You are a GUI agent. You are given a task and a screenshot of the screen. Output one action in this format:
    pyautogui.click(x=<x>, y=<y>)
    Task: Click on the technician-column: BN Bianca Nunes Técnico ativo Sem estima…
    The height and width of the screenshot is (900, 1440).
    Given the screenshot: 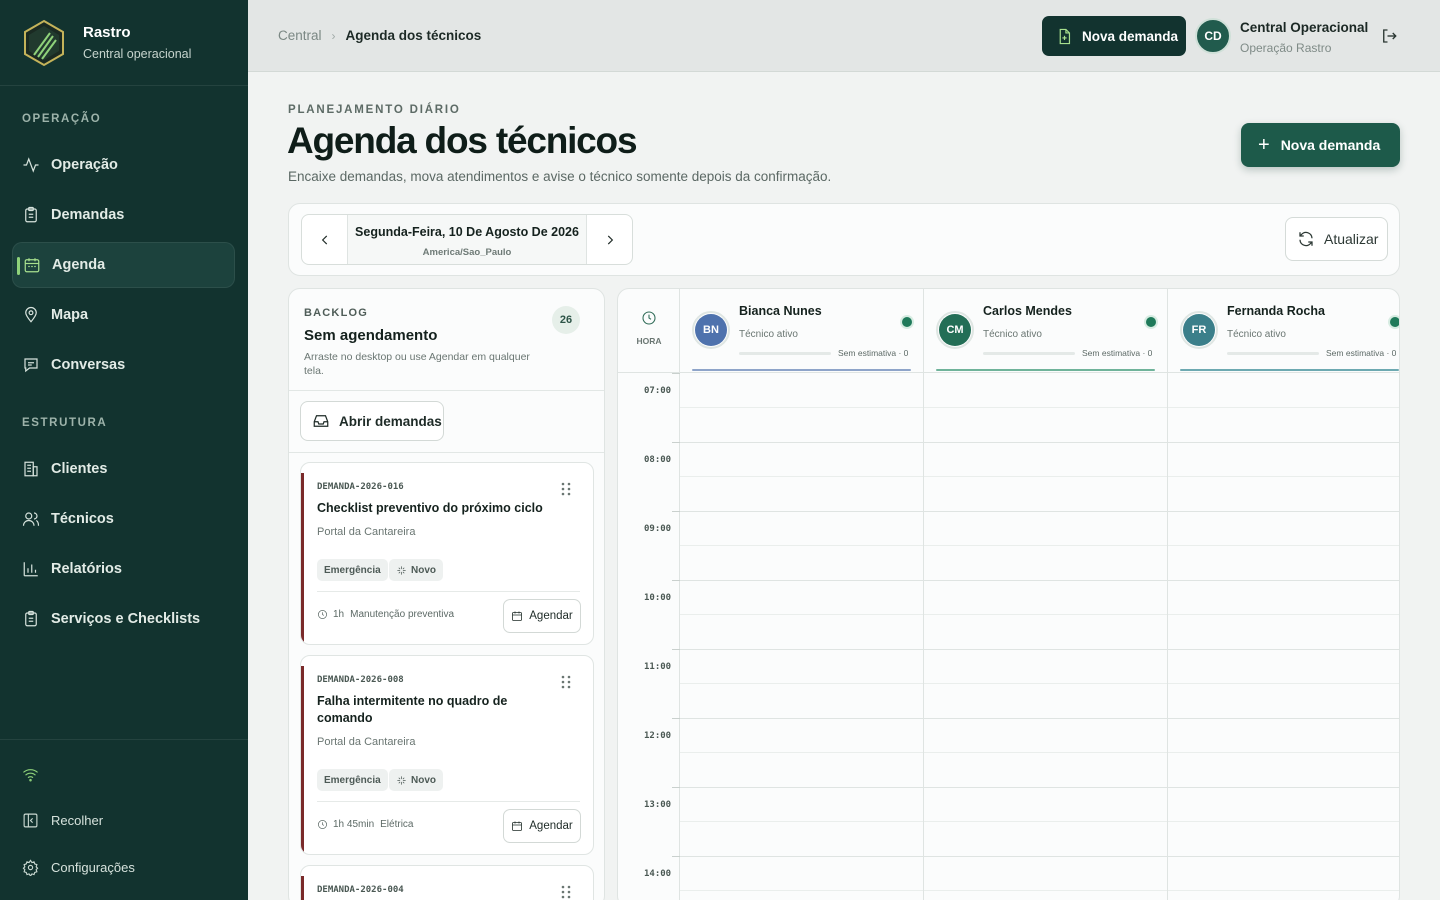 What is the action you would take?
    pyautogui.click(x=802, y=594)
    